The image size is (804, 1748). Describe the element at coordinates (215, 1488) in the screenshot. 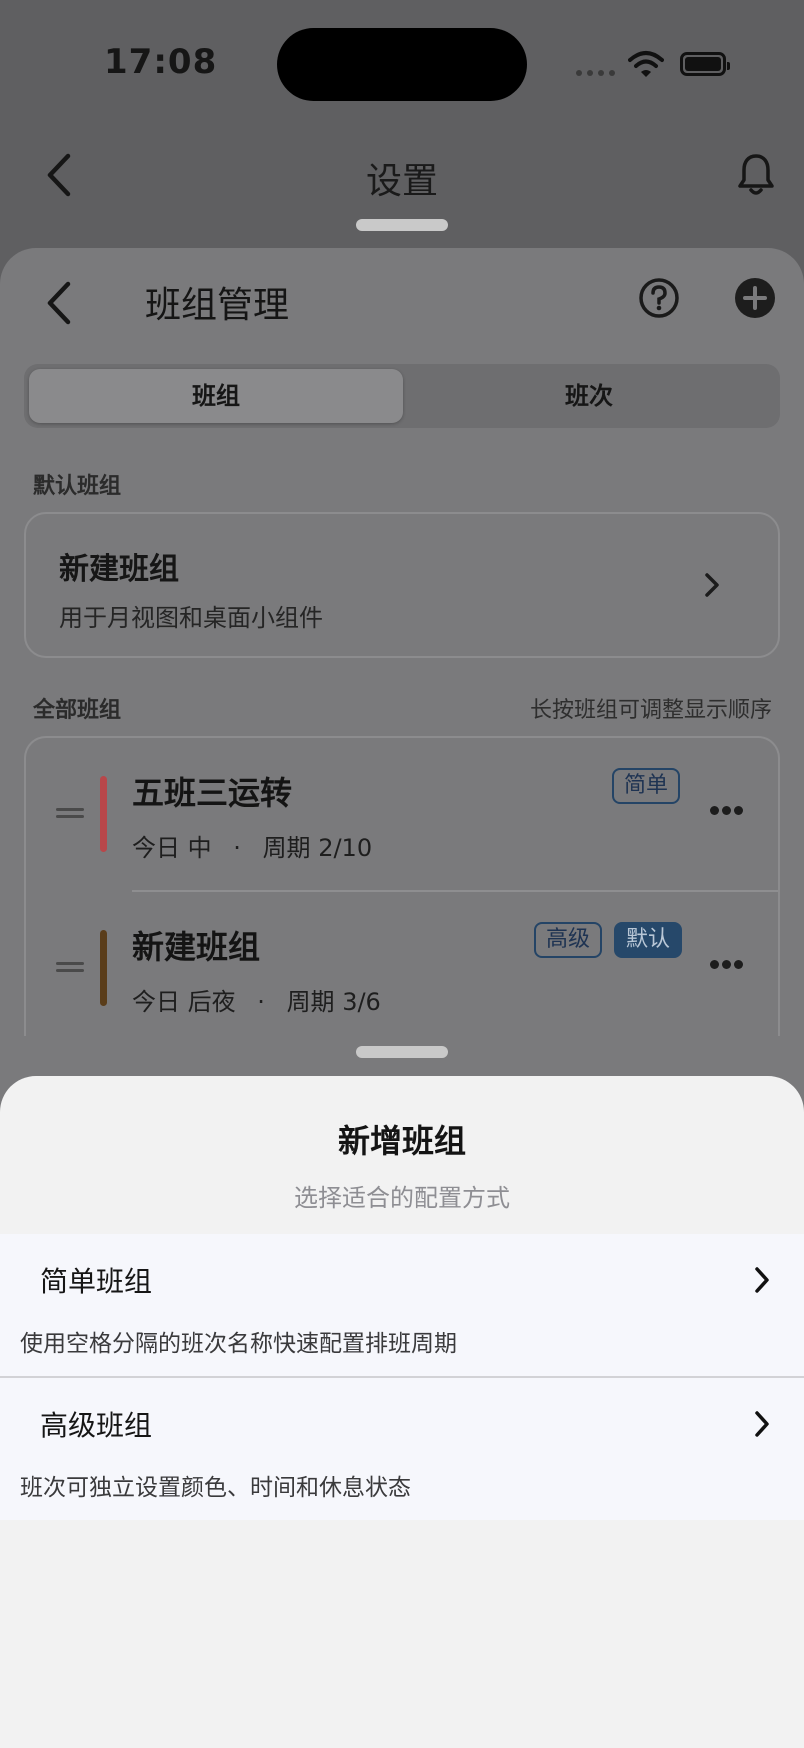

I see `option-description: 班次可独立设置颜色、时间和休息状态` at that location.